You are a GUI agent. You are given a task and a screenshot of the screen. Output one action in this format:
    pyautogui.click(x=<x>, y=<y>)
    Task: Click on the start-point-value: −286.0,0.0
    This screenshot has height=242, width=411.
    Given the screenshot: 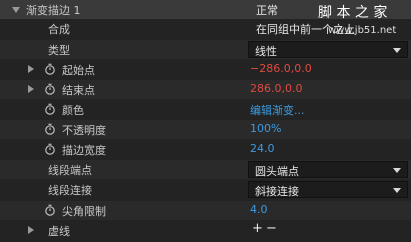 What is the action you would take?
    pyautogui.click(x=281, y=68)
    